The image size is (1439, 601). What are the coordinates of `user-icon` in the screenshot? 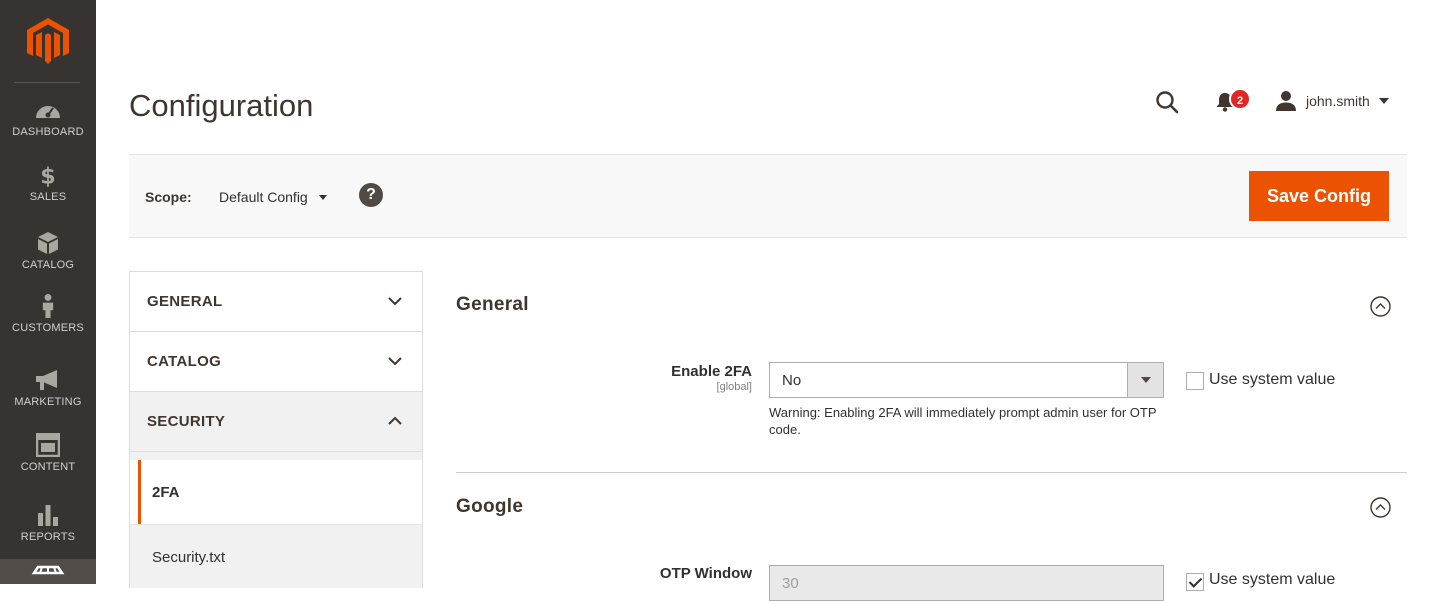 It's located at (1286, 101).